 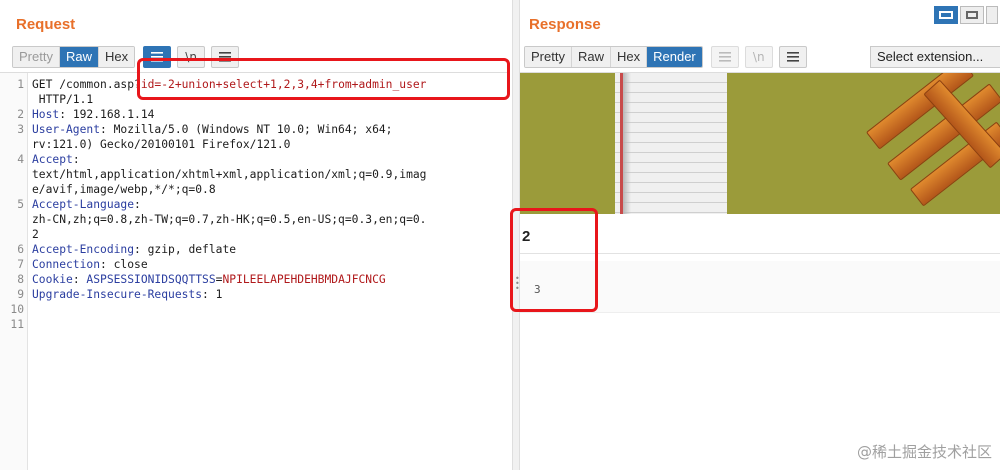 I want to click on request-view-tabs: Pretty Raw Hex, so click(x=74, y=57).